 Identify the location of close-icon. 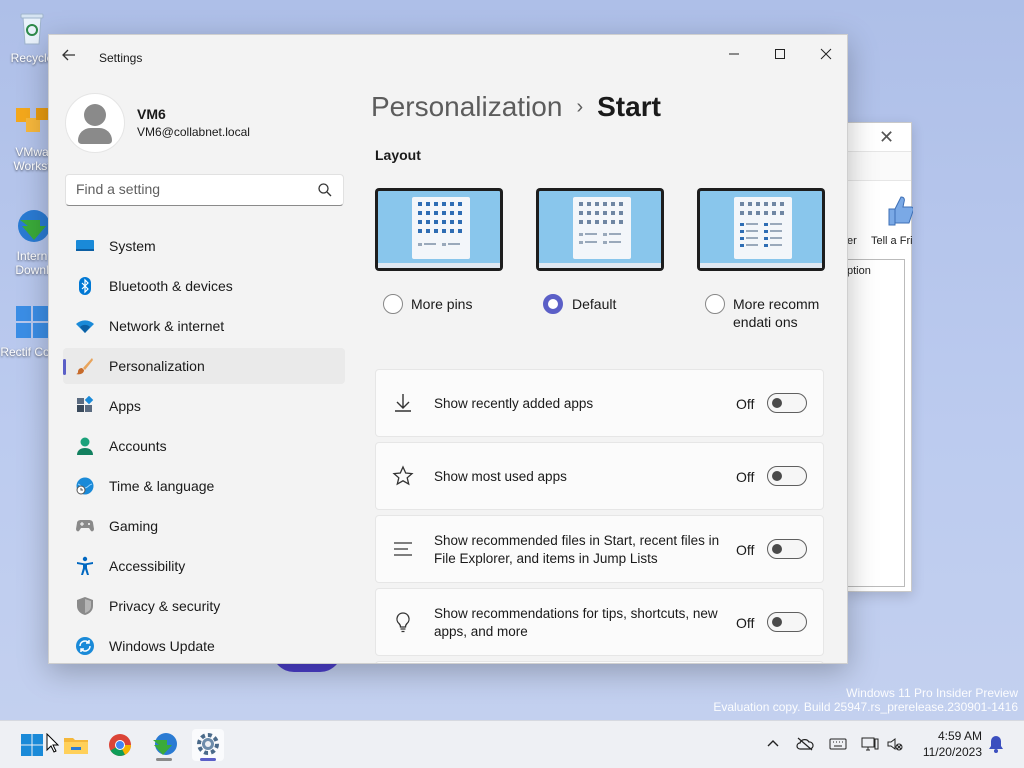
(826, 54).